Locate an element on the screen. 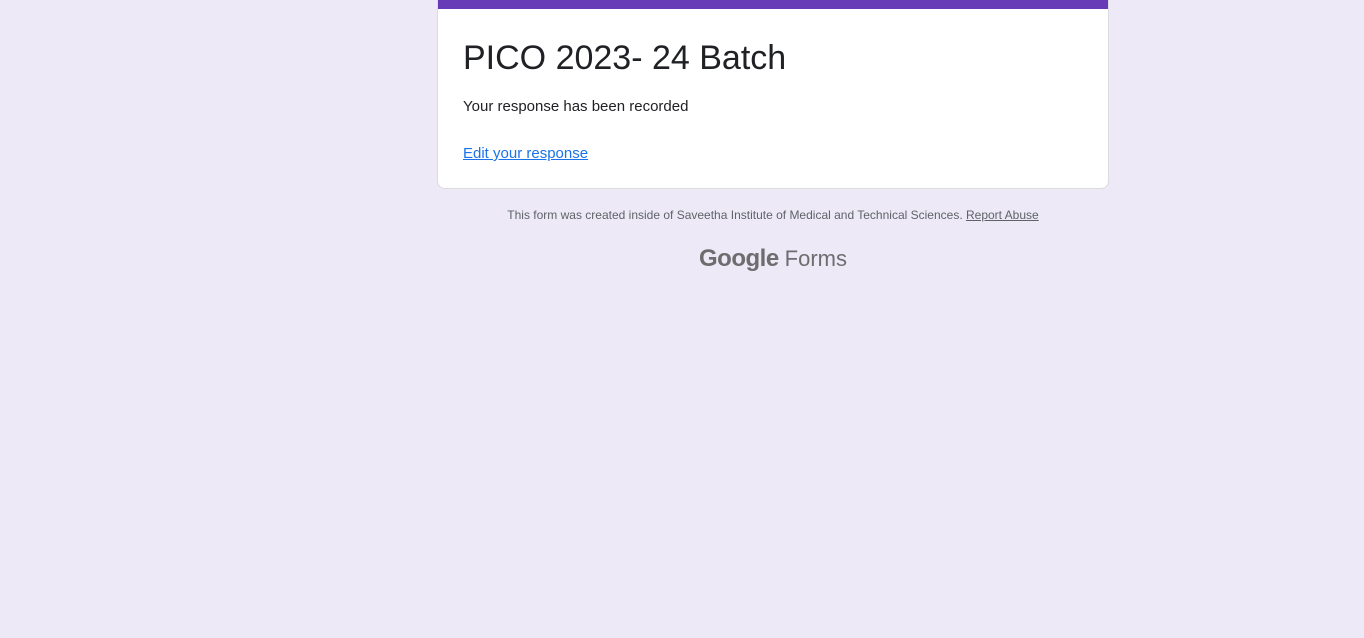  edit-response-link: Edit your response is located at coordinates (525, 154).